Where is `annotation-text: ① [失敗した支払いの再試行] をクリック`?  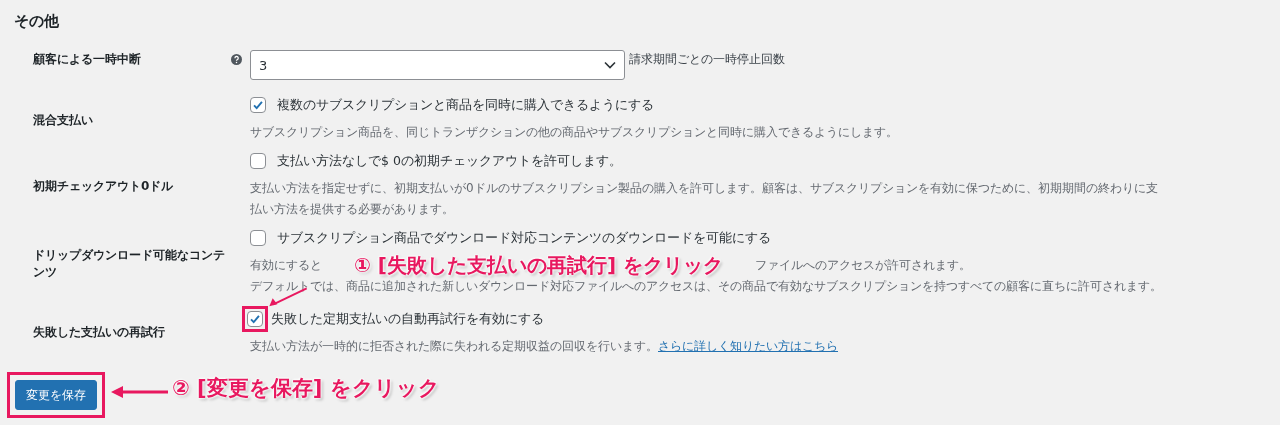 annotation-text: ① [失敗した支払いの再試行] をクリック is located at coordinates (538, 265).